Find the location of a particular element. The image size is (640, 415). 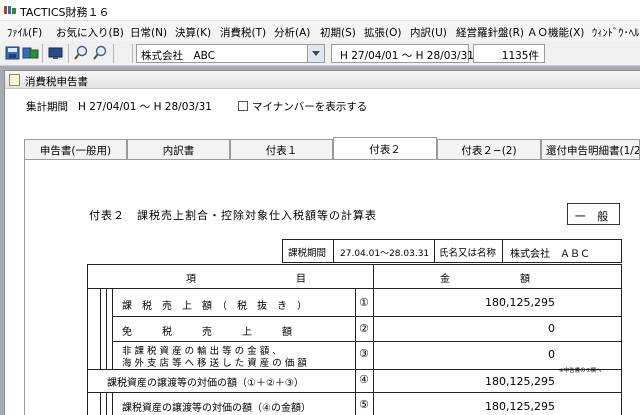

tab-appendix-2-2: 付表２−(2) is located at coordinates (489, 149).